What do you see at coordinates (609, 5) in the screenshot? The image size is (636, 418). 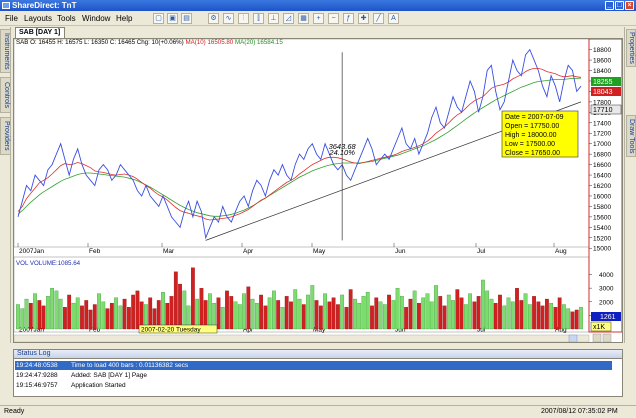 I see `minimize-button: _` at bounding box center [609, 5].